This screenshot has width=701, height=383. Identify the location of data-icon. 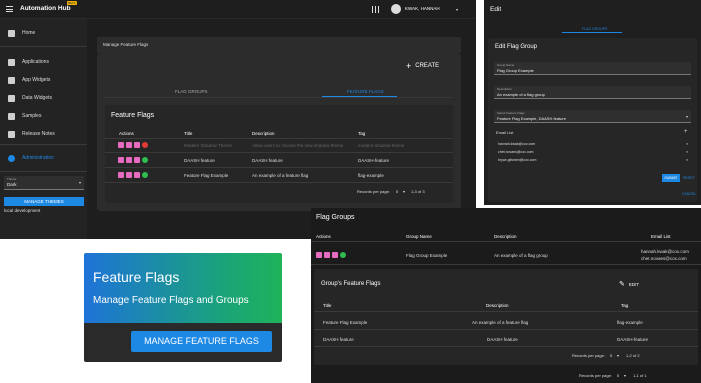
(11, 98).